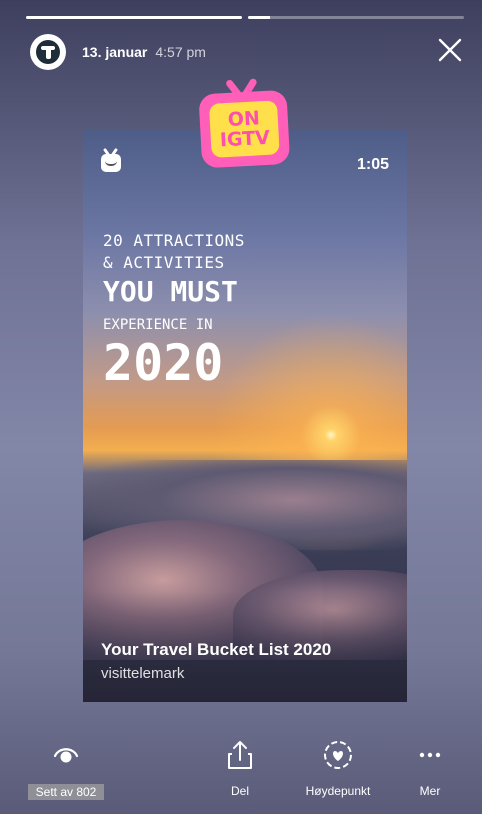 The height and width of the screenshot is (814, 482). Describe the element at coordinates (338, 791) in the screenshot. I see `highlight-label: Høydepunkt` at that location.